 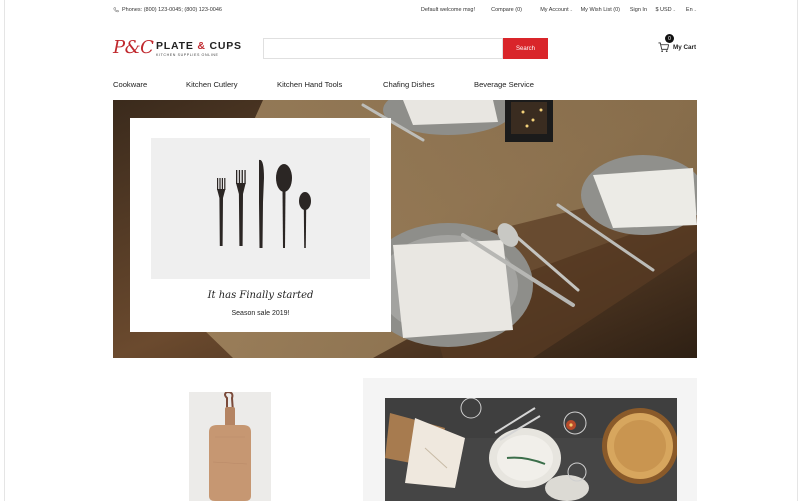 I want to click on language-switcher: En⌄, so click(x=691, y=10).